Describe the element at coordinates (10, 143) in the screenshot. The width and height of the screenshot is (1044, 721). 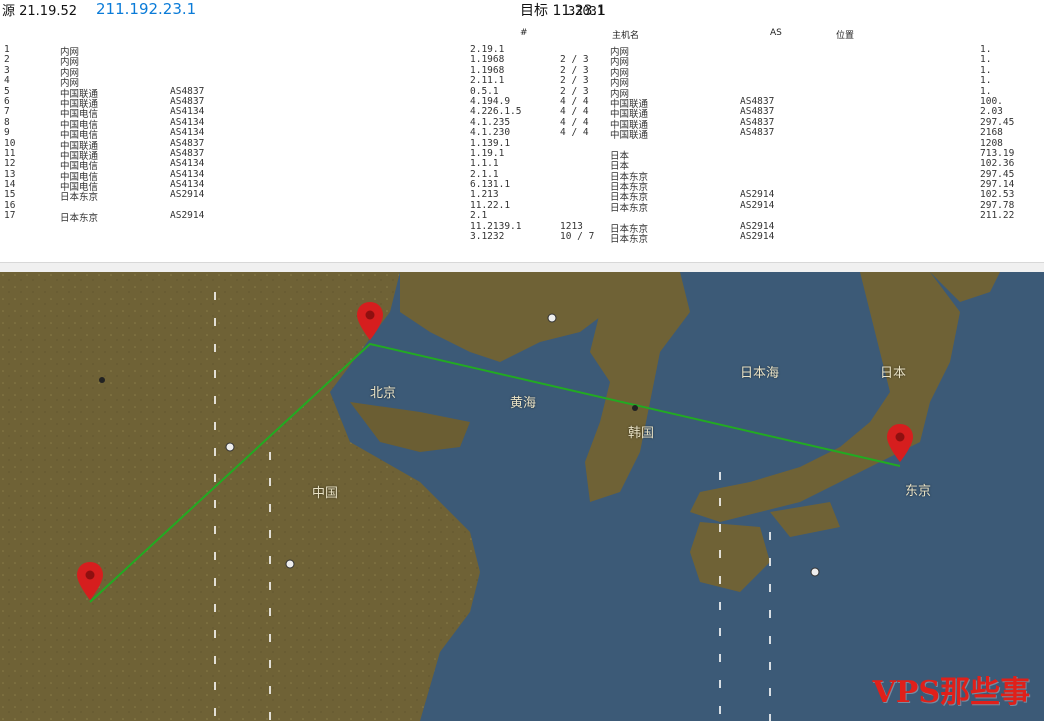
I see `hop-number: 10` at that location.